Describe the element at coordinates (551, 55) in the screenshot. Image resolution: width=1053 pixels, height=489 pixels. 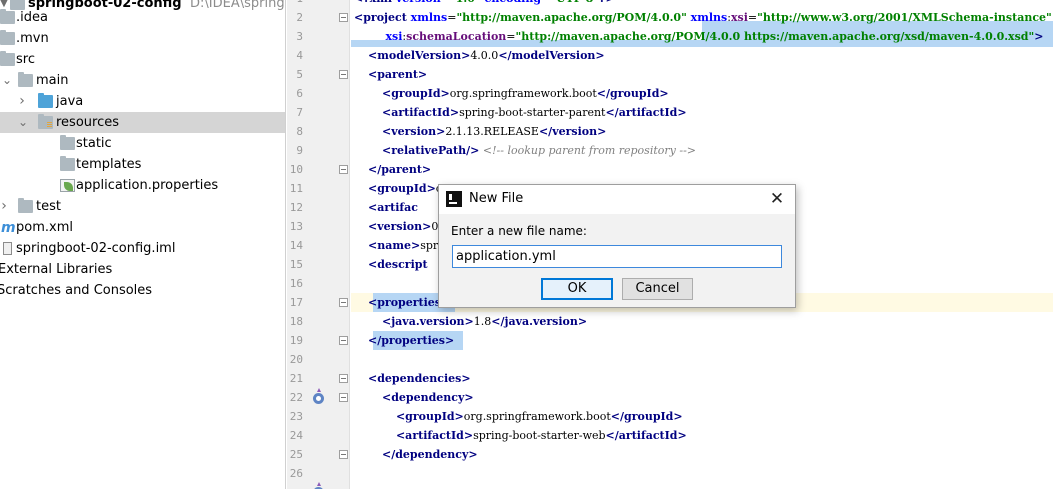
I see `code-token: </modelVersion>` at that location.